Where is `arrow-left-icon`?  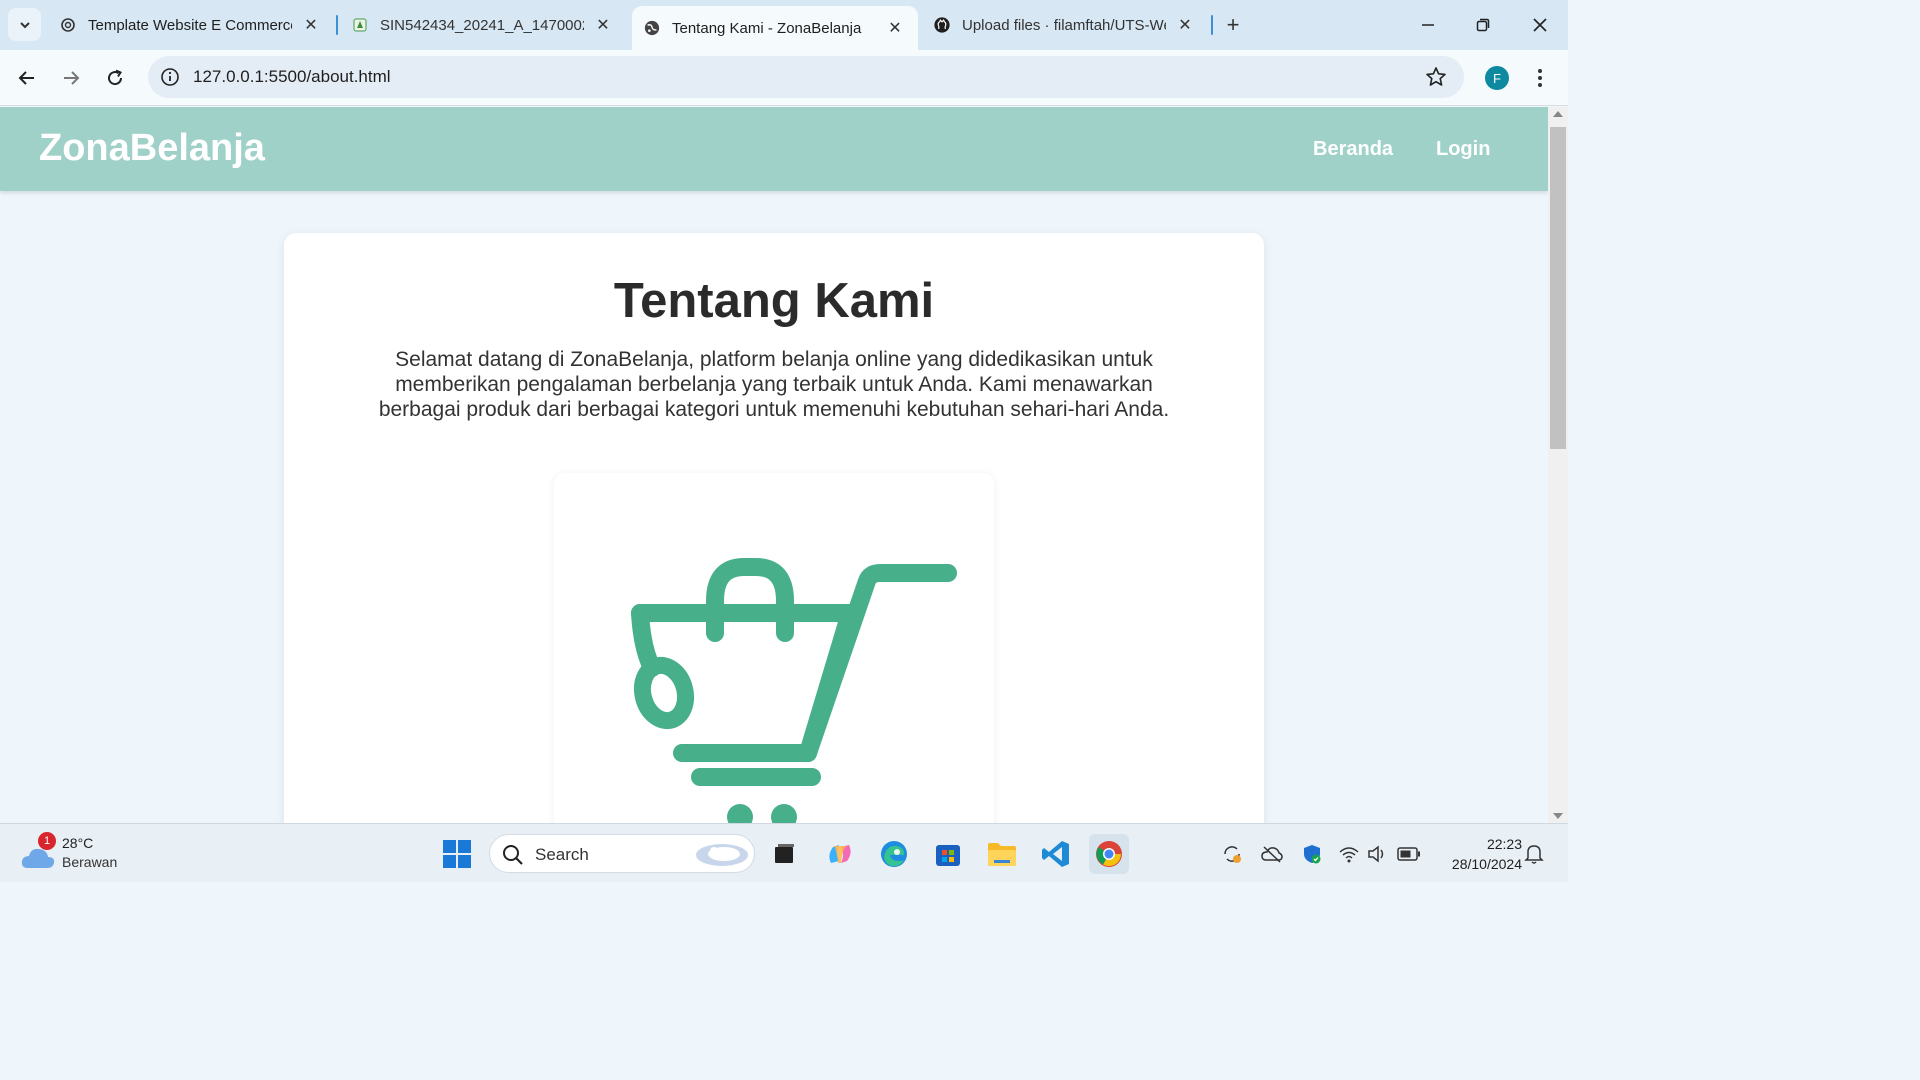
arrow-left-icon is located at coordinates (26, 78).